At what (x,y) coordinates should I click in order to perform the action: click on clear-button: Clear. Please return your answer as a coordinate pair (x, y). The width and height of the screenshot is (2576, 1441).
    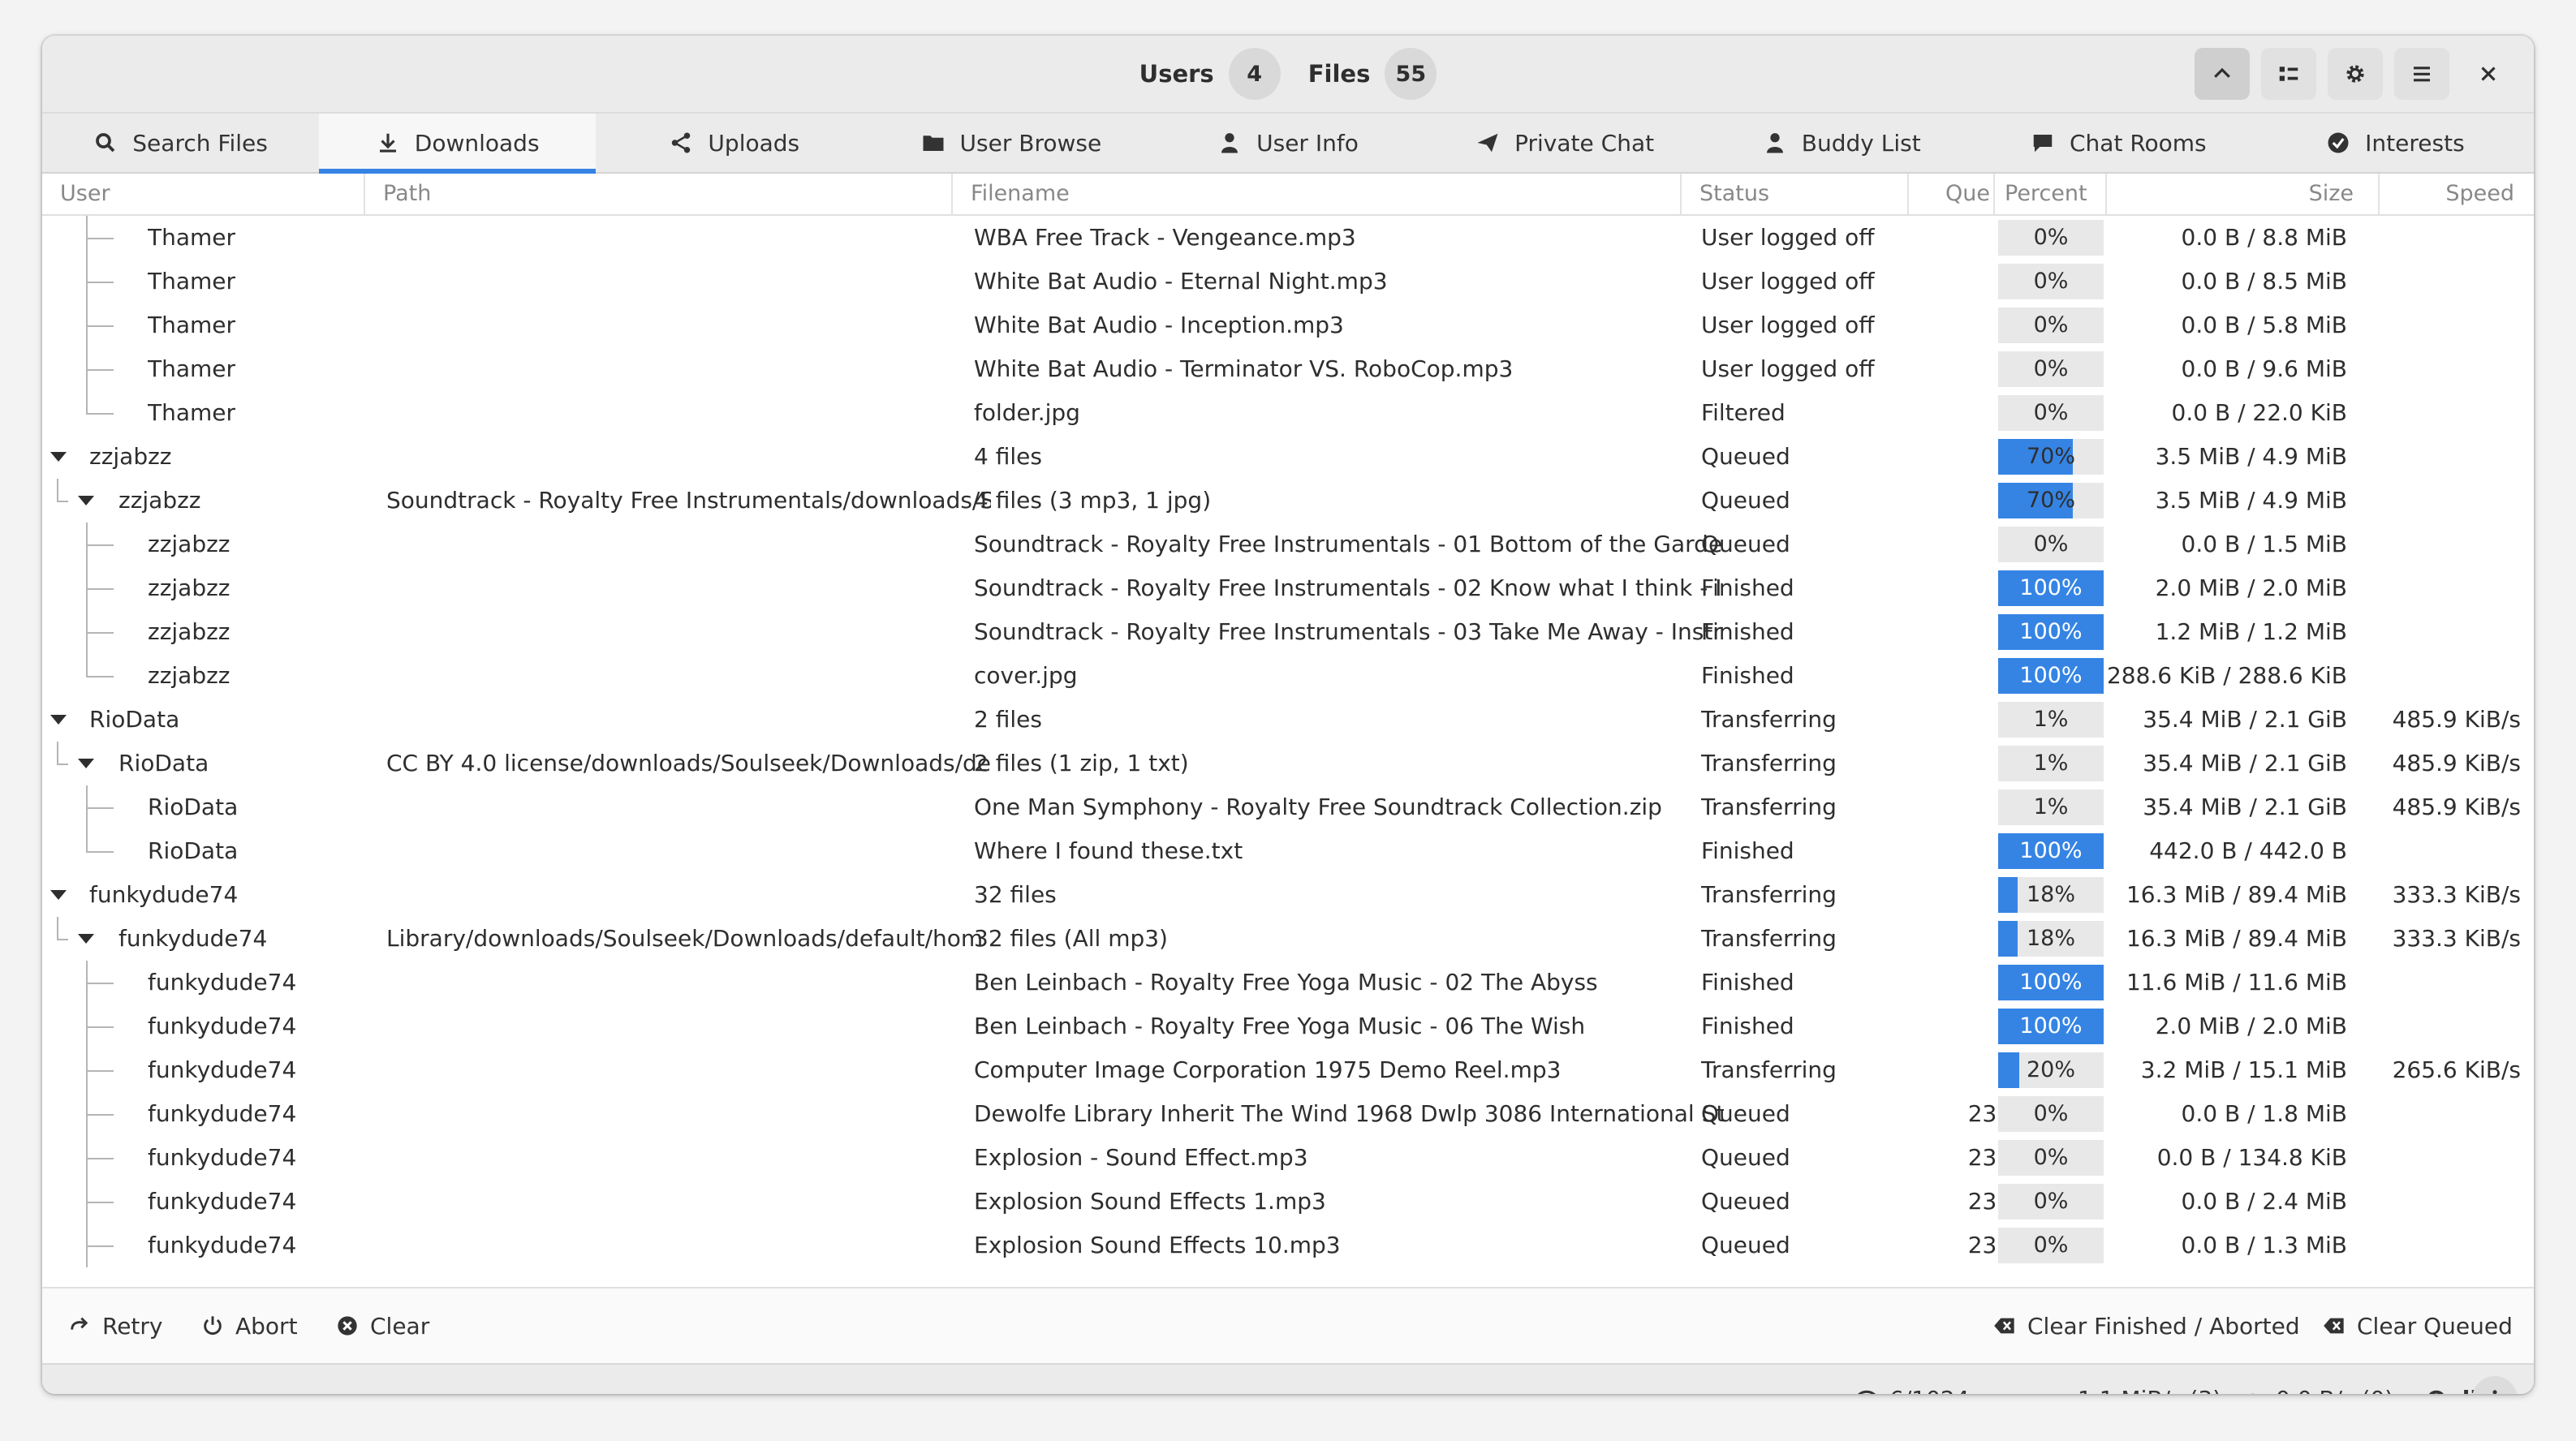
    Looking at the image, I should click on (383, 1325).